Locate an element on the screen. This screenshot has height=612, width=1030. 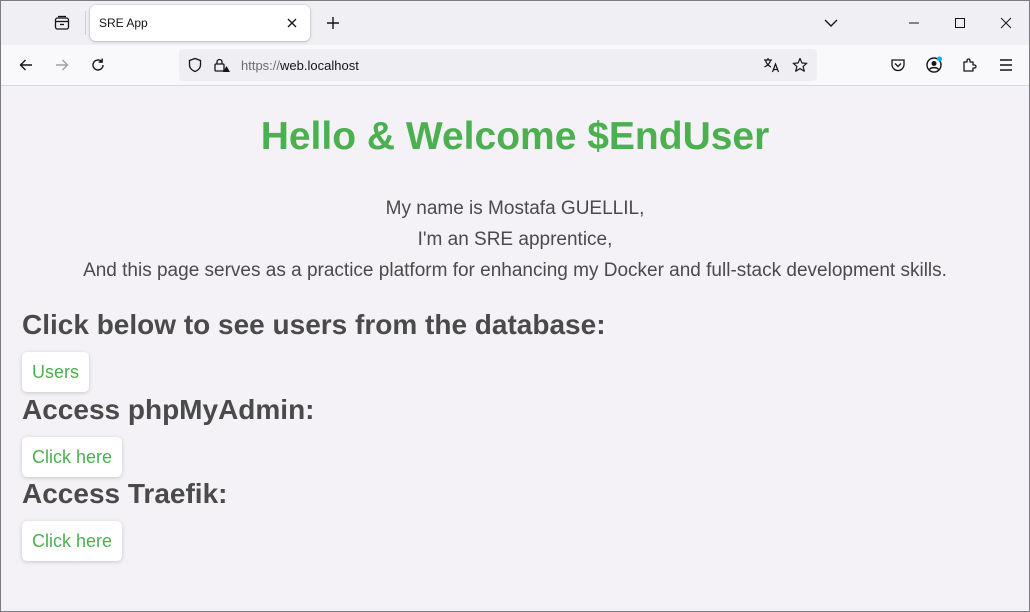
chevron-down-icon is located at coordinates (831, 23).